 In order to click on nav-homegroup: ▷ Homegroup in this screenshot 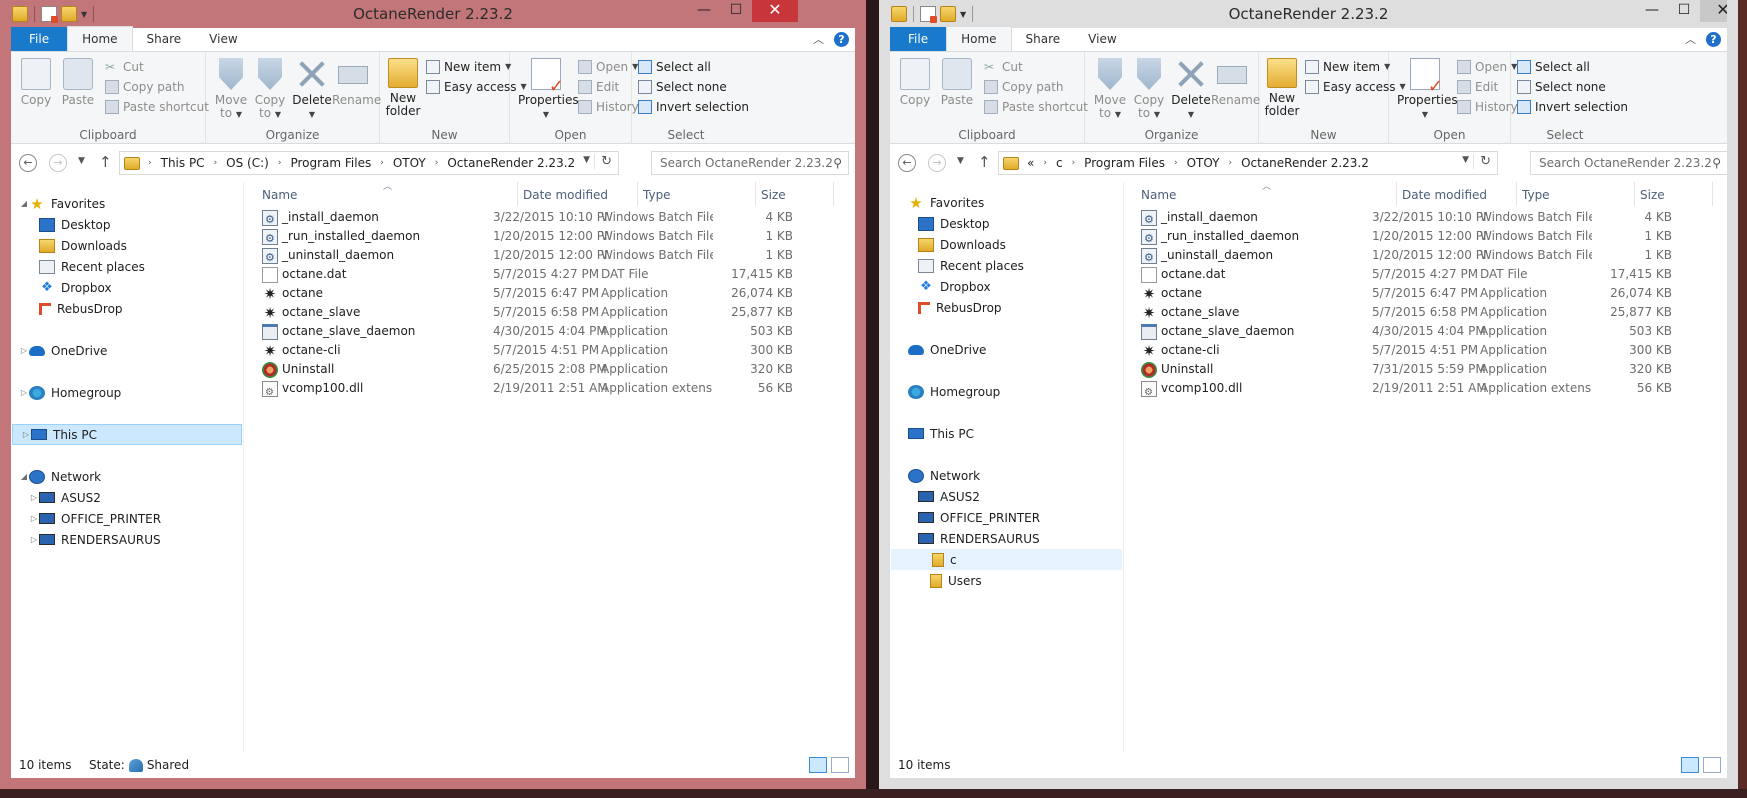, I will do `click(127, 392)`.